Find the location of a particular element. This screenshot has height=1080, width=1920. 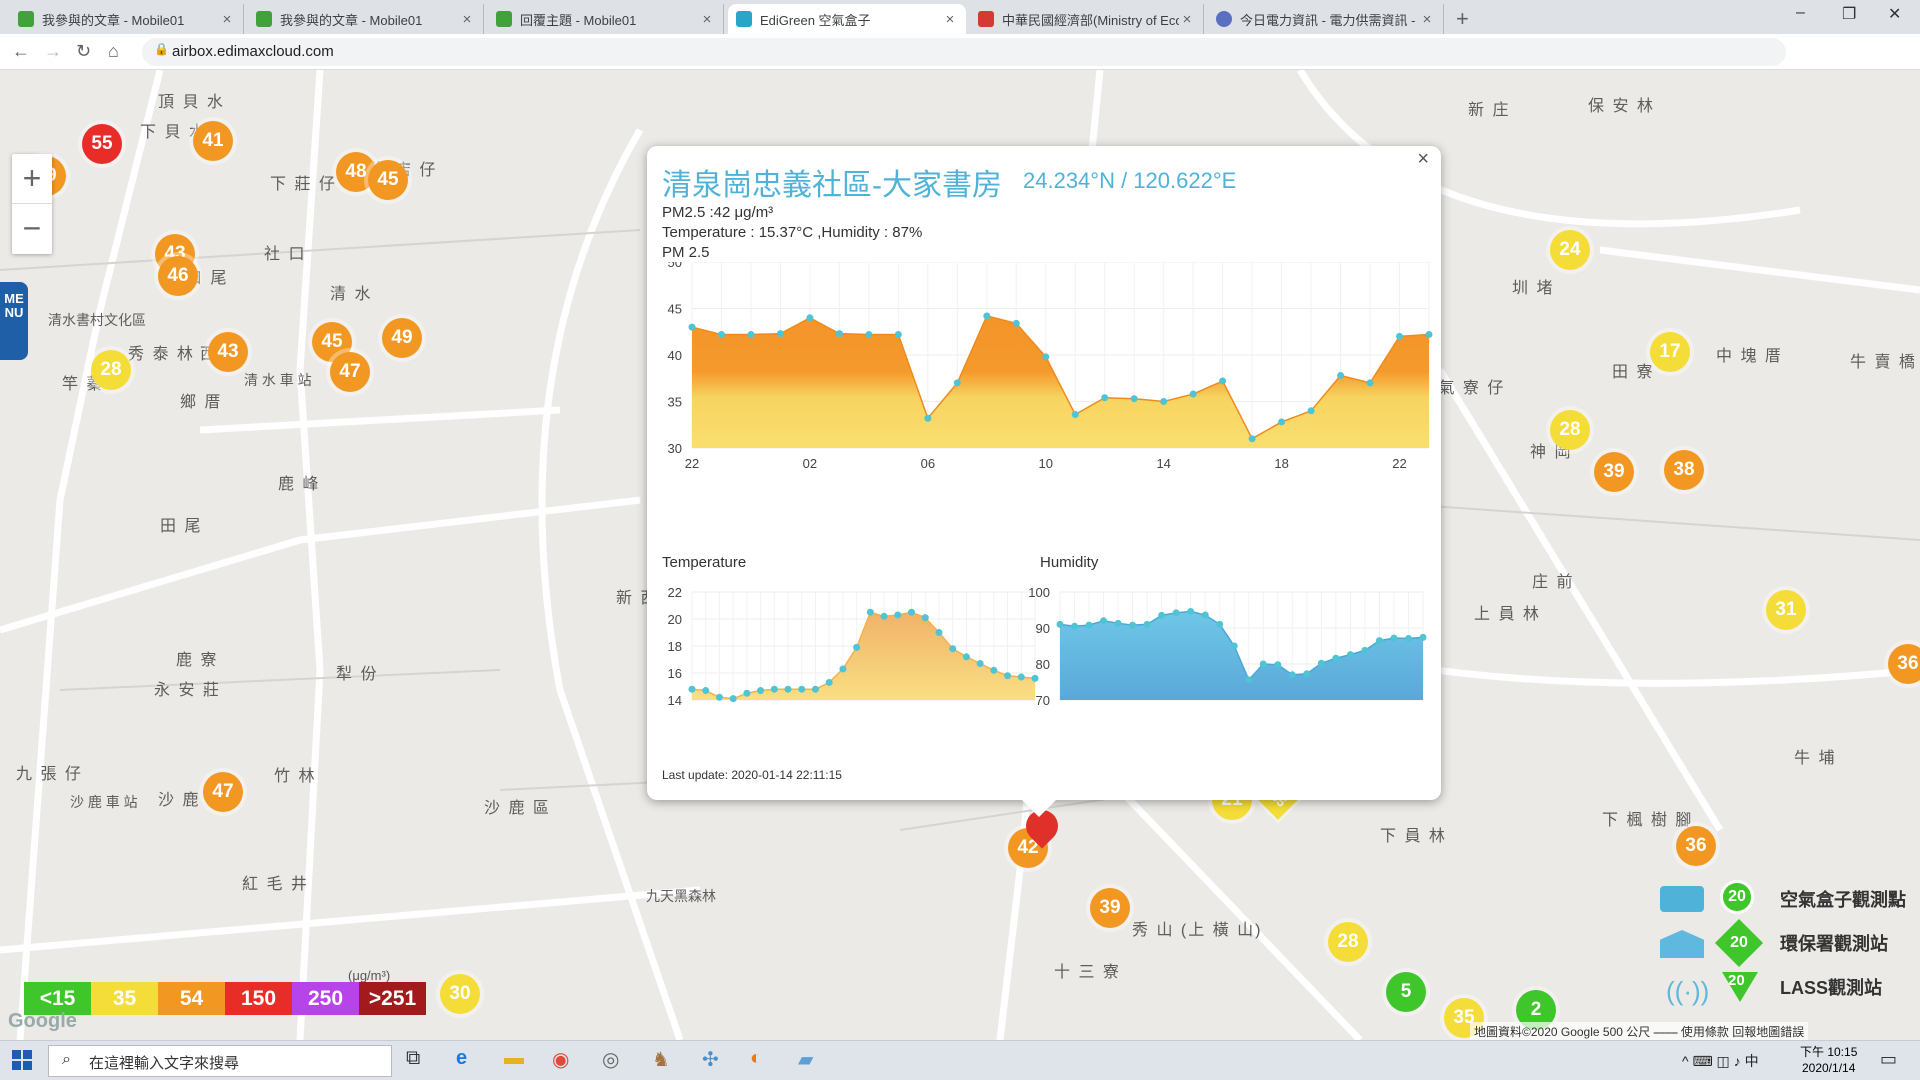

pm25-chart-label: PM 2.5 is located at coordinates (686, 252).